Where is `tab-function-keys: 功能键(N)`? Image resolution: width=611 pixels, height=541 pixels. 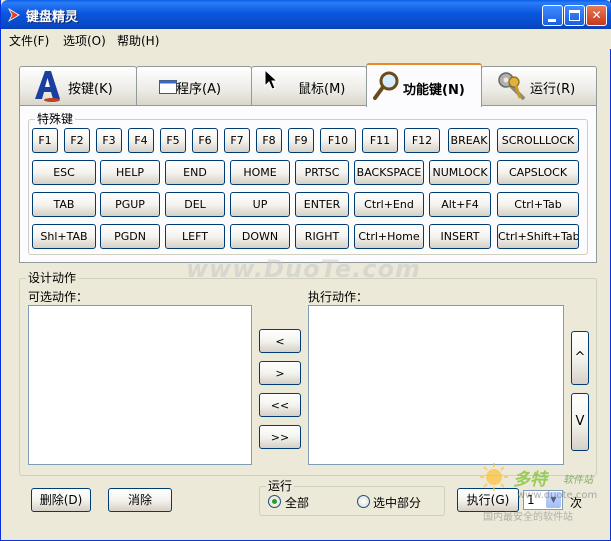
tab-function-keys: 功能键(N) is located at coordinates (424, 85).